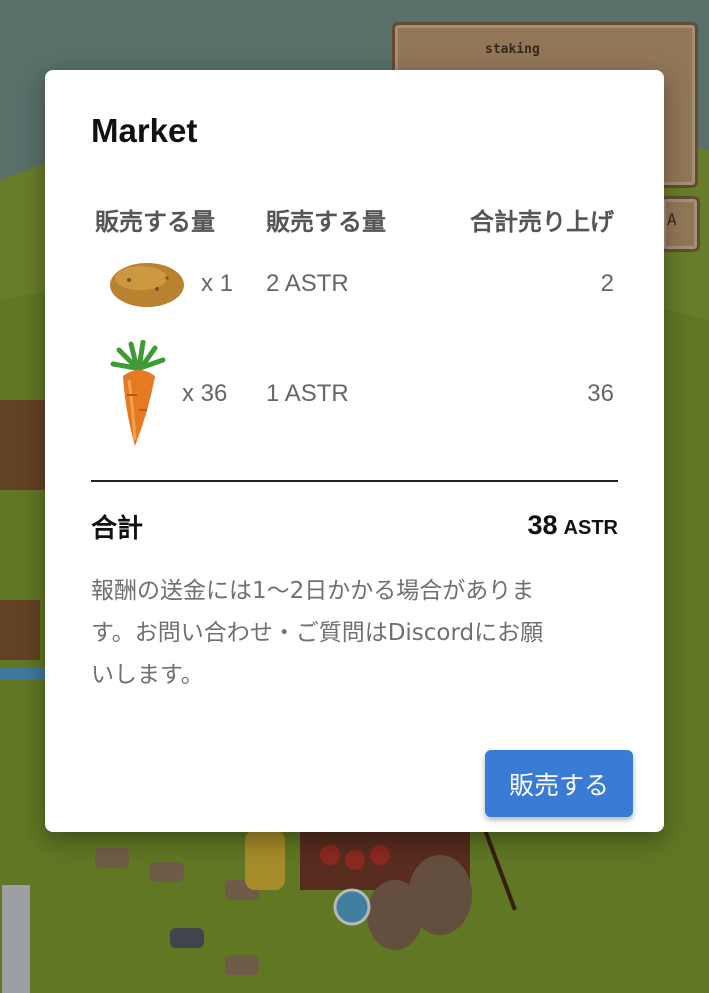 This screenshot has width=709, height=993. Describe the element at coordinates (313, 591) in the screenshot. I see `payout-notice-line: 報酬の送金には1〜2日かかる場合がありま` at that location.